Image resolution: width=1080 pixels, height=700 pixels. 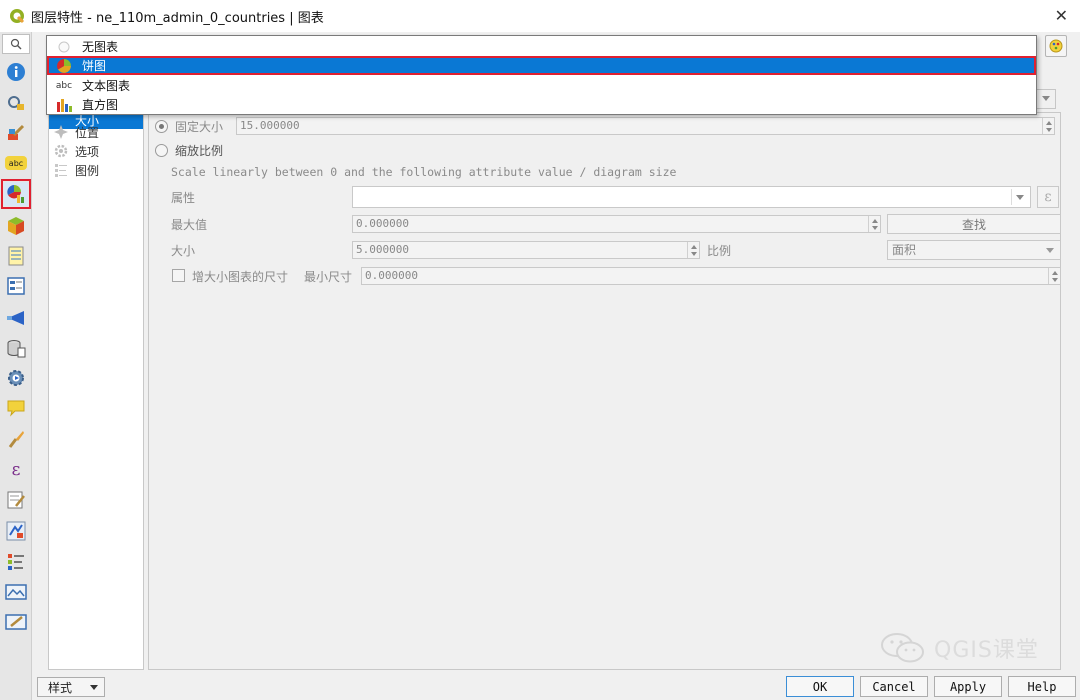 I want to click on legend-list-icon, so click(x=61, y=170).